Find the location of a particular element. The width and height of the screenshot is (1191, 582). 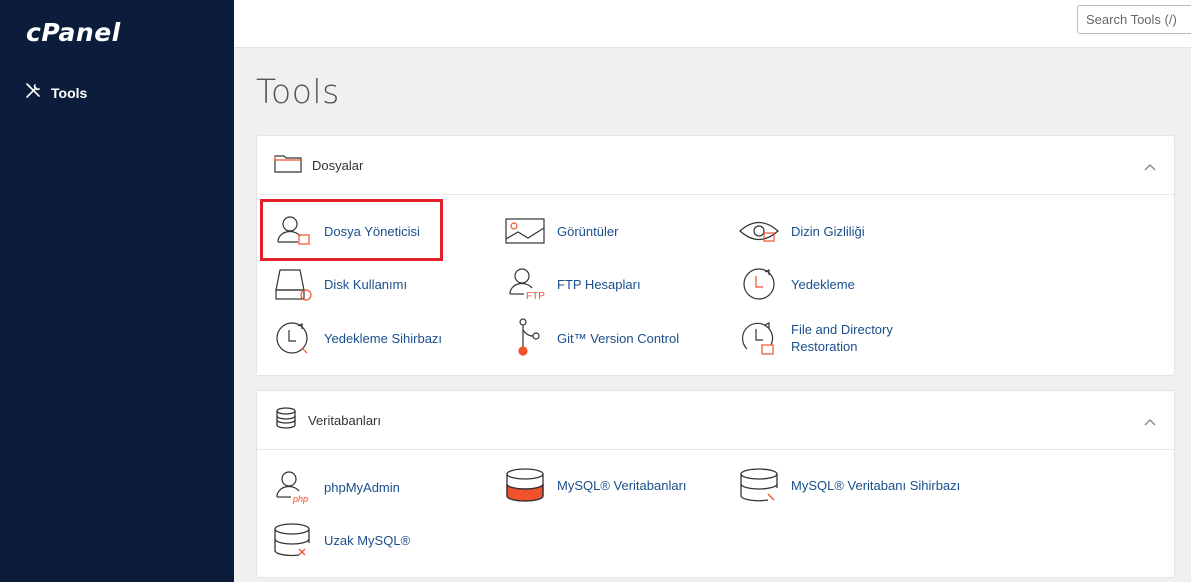

tool-directory-privacy: Dizin Gizliliği is located at coordinates (801, 231).